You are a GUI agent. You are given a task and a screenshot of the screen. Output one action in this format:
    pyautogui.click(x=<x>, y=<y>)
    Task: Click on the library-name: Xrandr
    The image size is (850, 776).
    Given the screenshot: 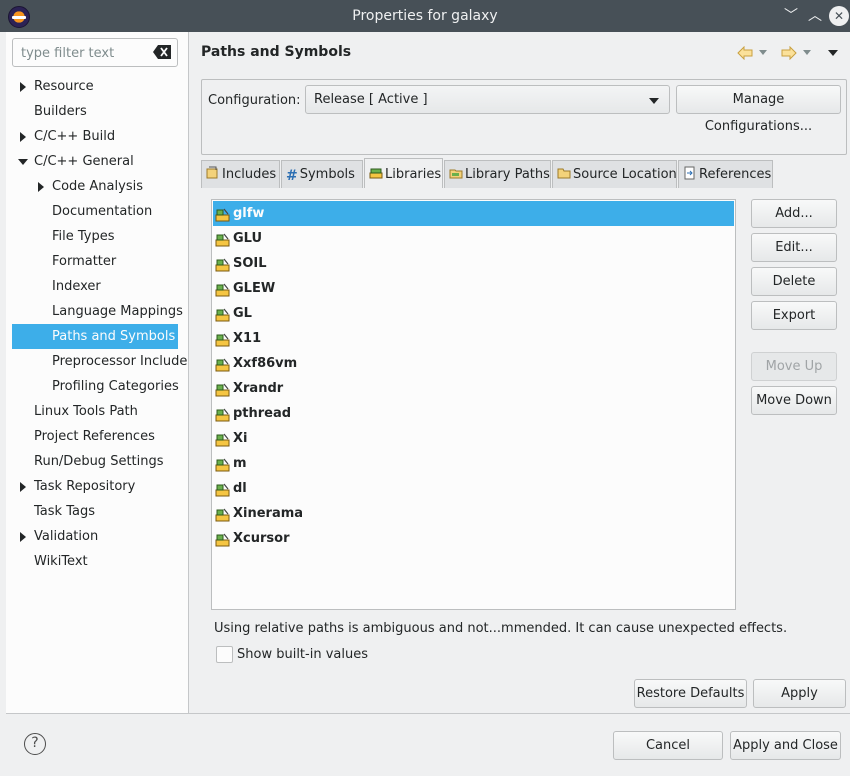 What is the action you would take?
    pyautogui.click(x=258, y=388)
    